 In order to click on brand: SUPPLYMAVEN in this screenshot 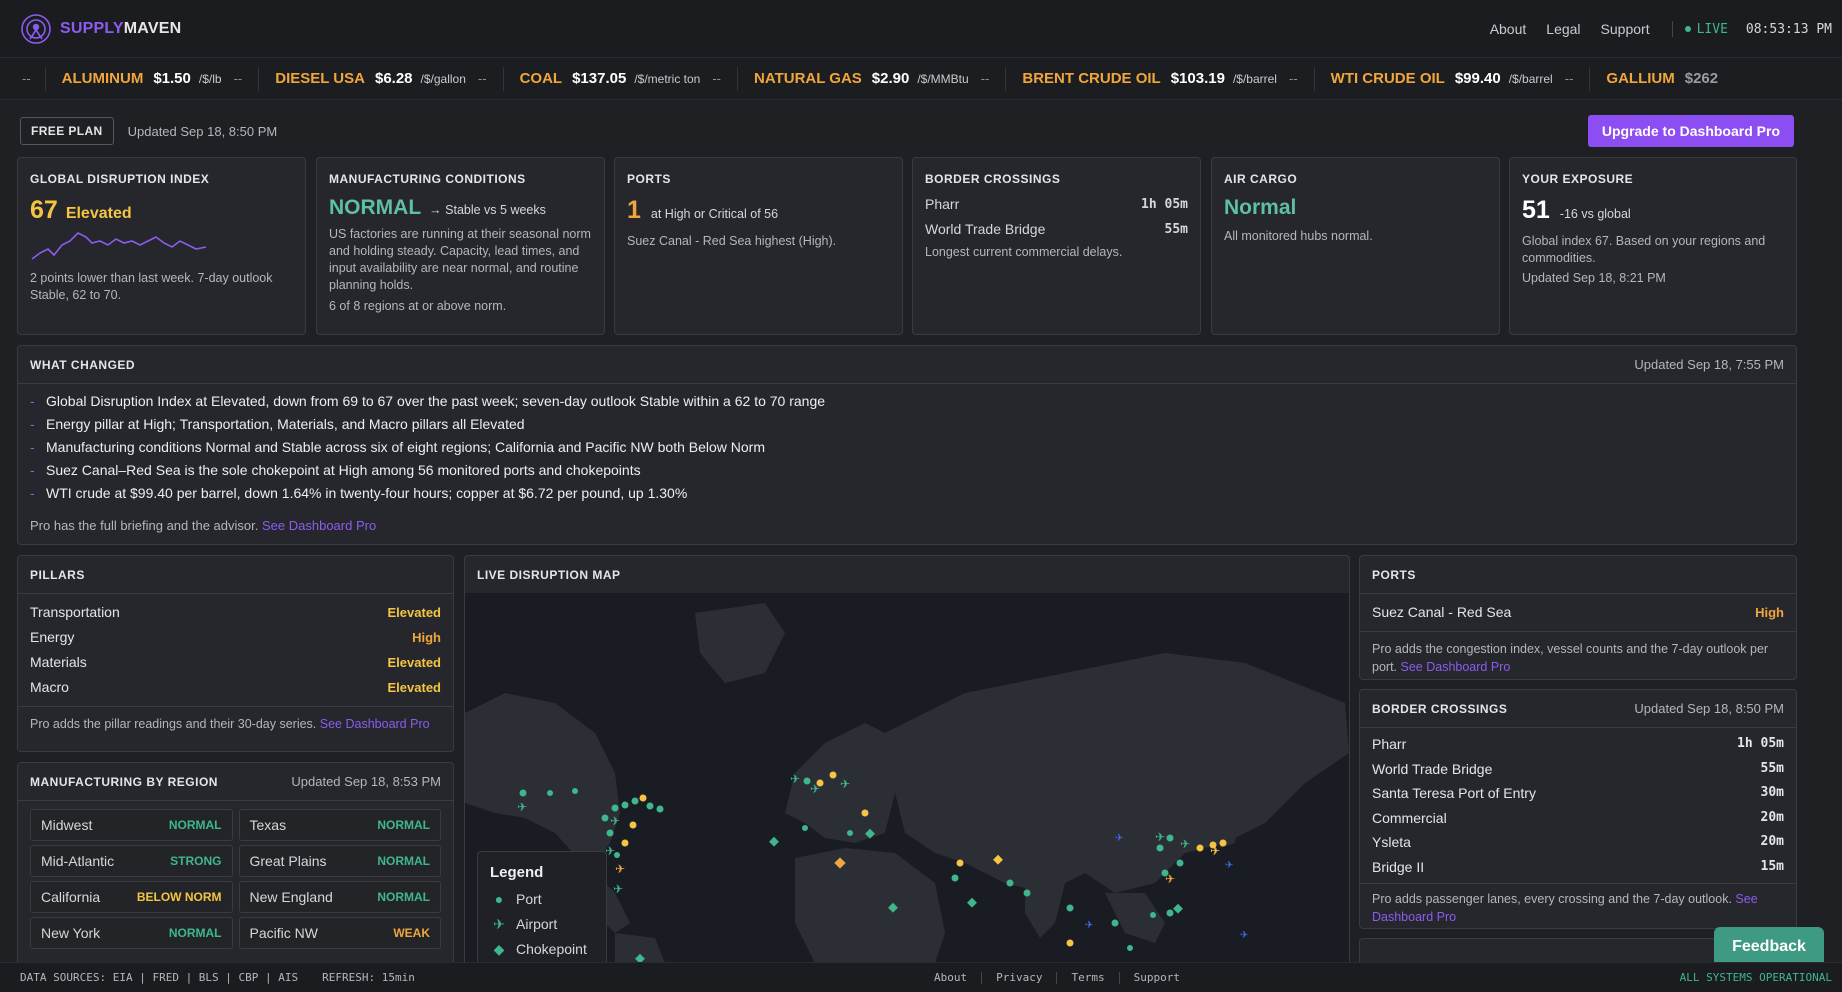, I will do `click(100, 29)`.